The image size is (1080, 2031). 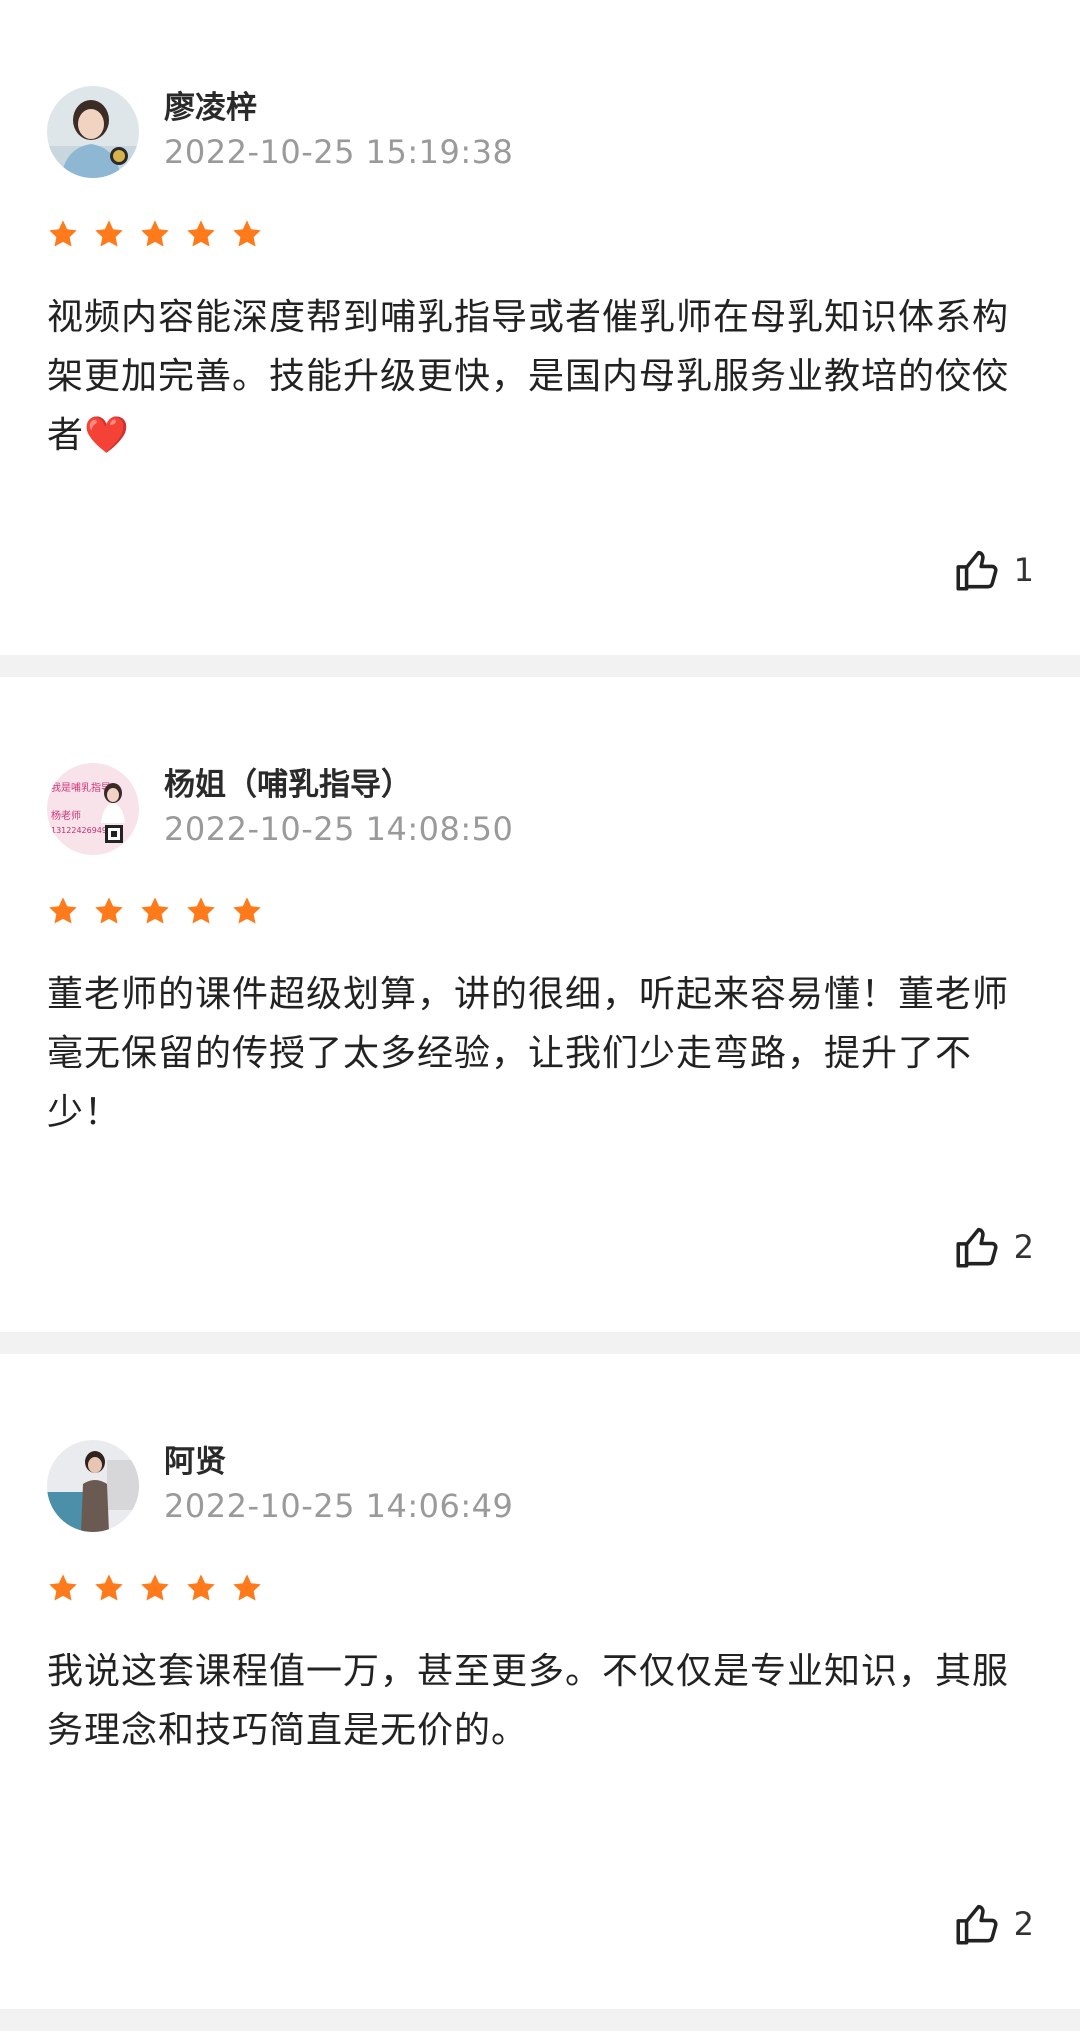 I want to click on reviewer-name: 廖凌梓, so click(x=210, y=108).